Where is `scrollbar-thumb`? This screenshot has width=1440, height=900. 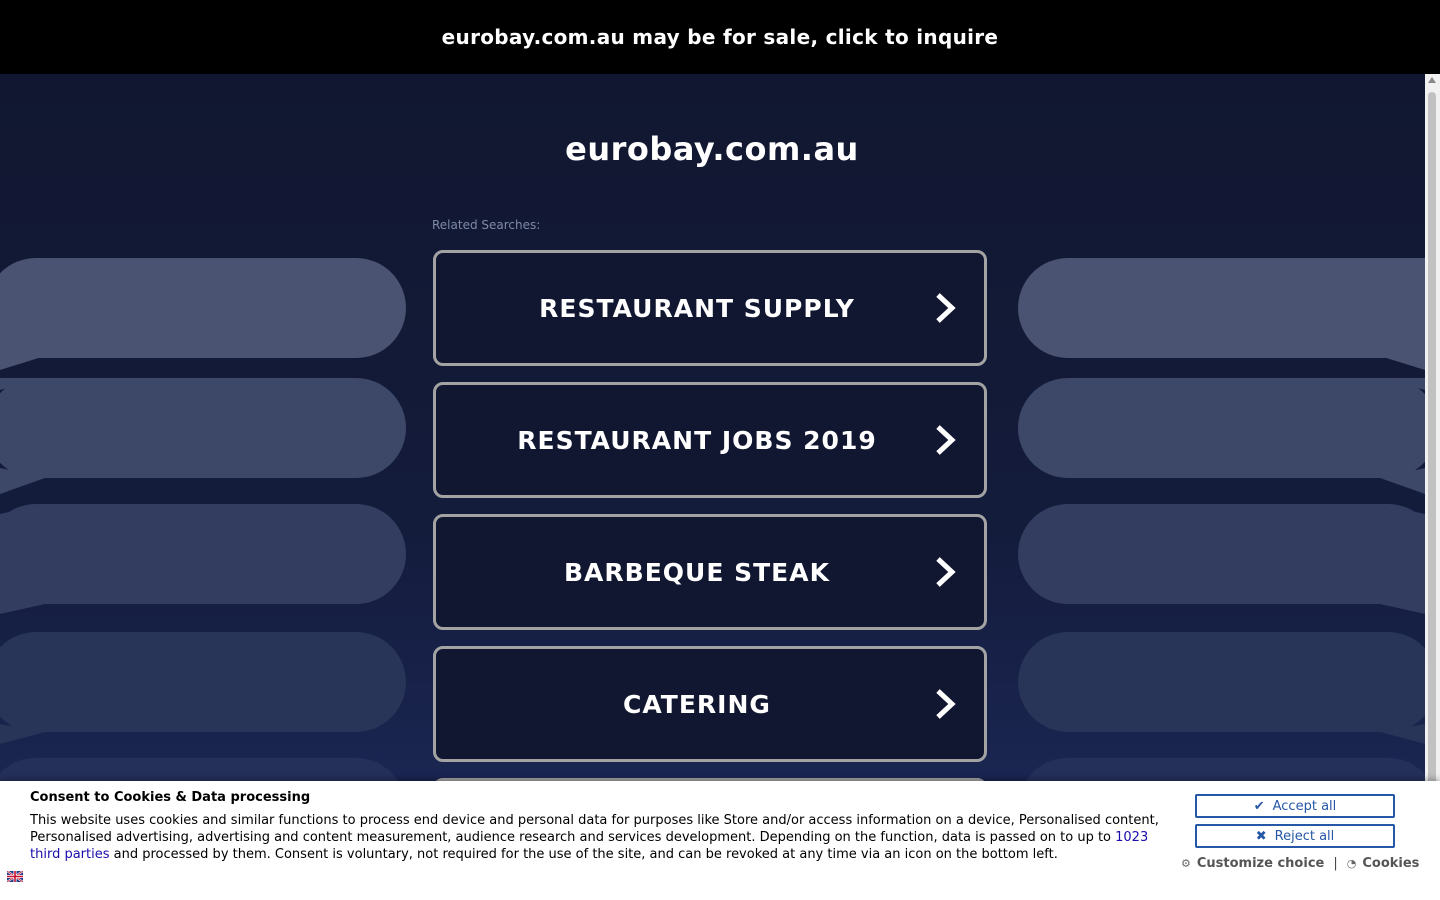 scrollbar-thumb is located at coordinates (1432, 492).